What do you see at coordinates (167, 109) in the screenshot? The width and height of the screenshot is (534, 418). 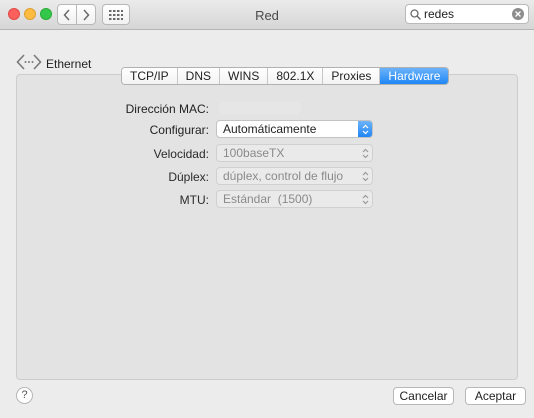 I see `mac-address-label: Dirección MAC:` at bounding box center [167, 109].